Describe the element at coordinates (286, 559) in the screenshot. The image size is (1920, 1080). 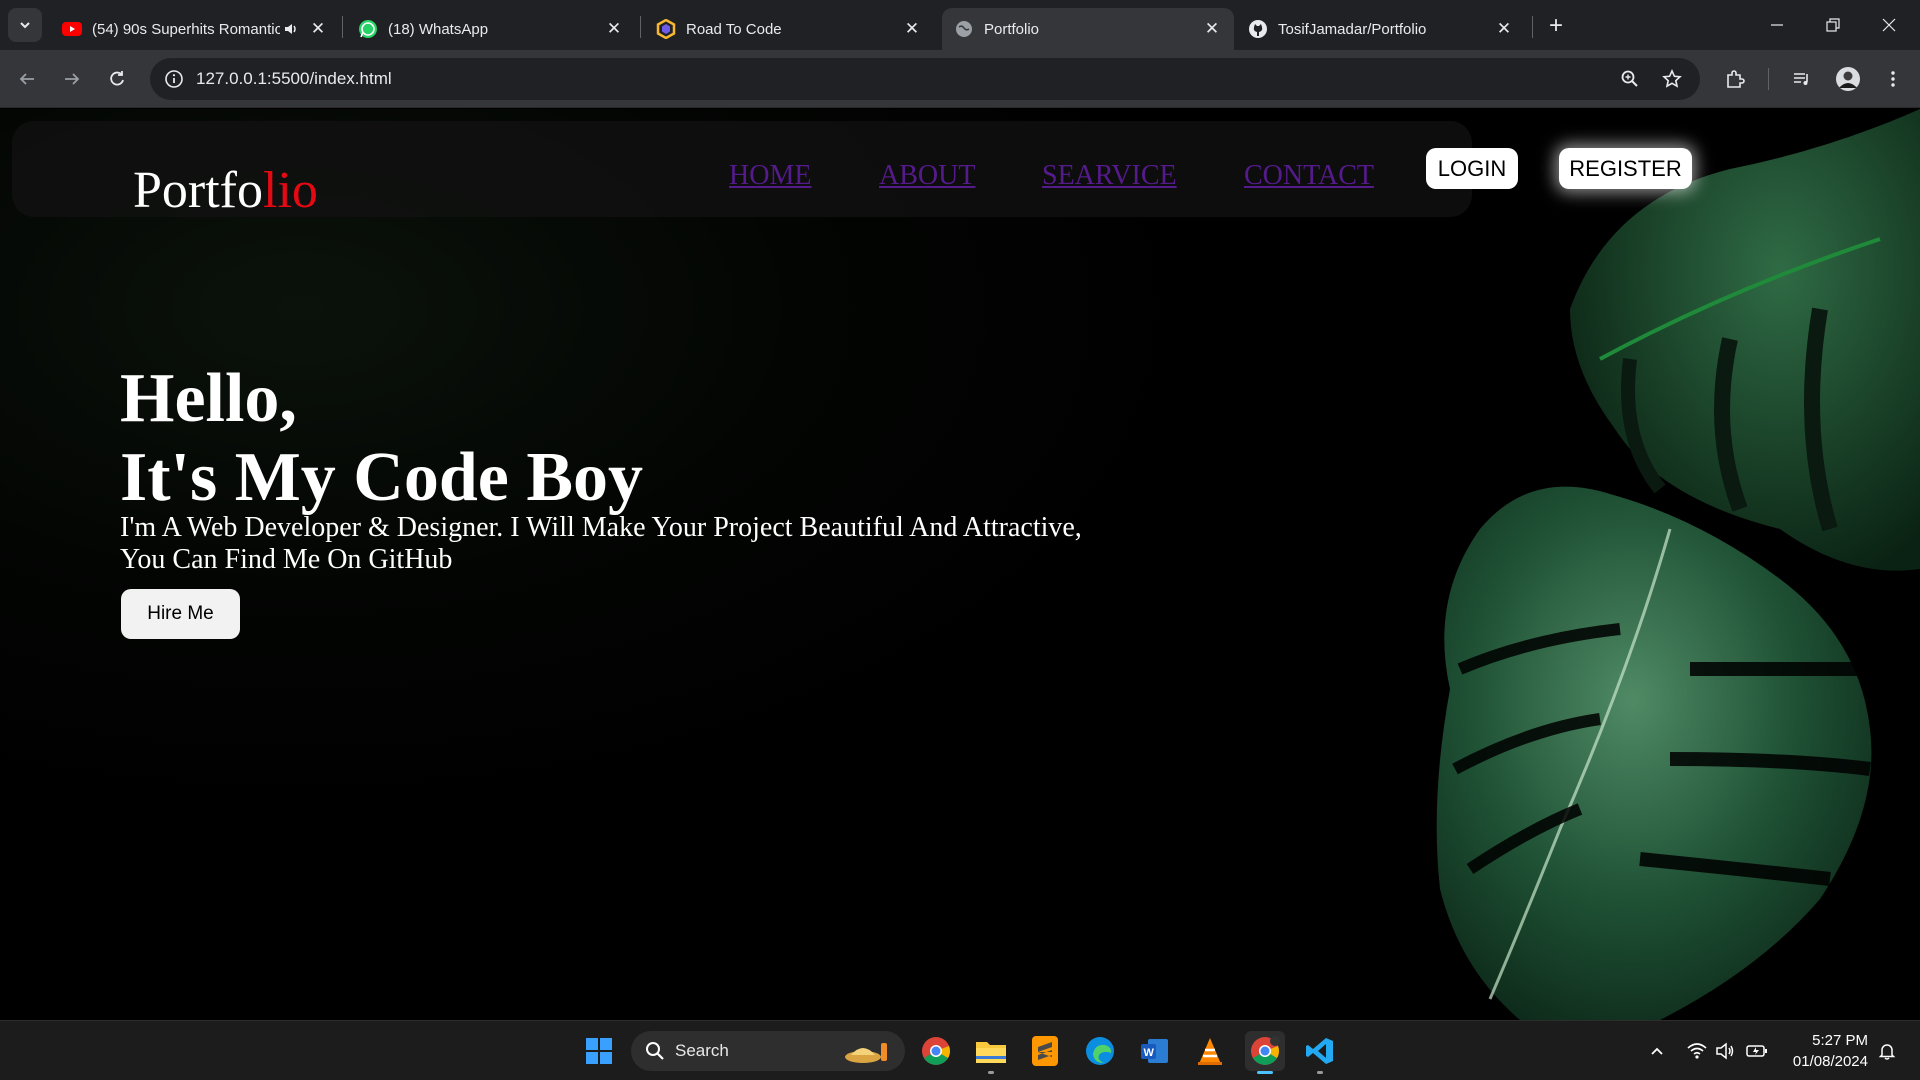
I see `hero-description-line: You Can Find Me On GitHub` at that location.